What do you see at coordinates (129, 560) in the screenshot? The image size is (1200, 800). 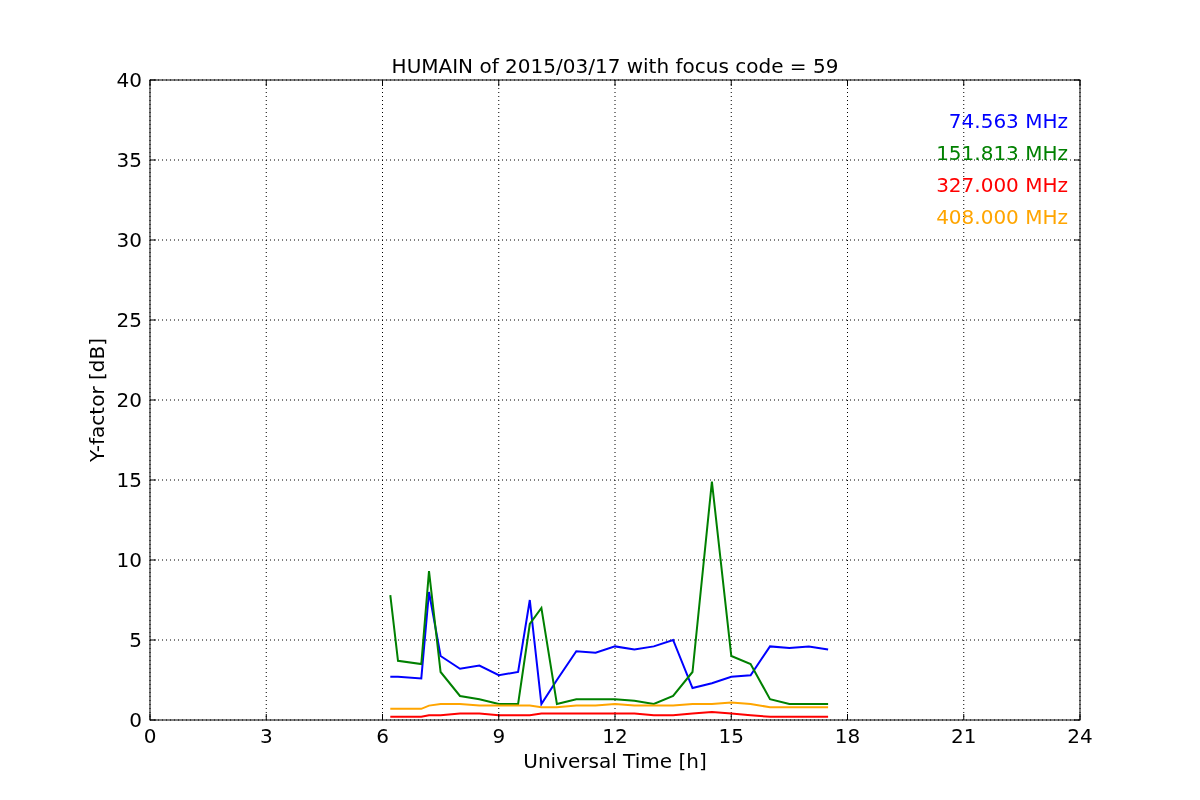 I see `y-tick-label: 10` at bounding box center [129, 560].